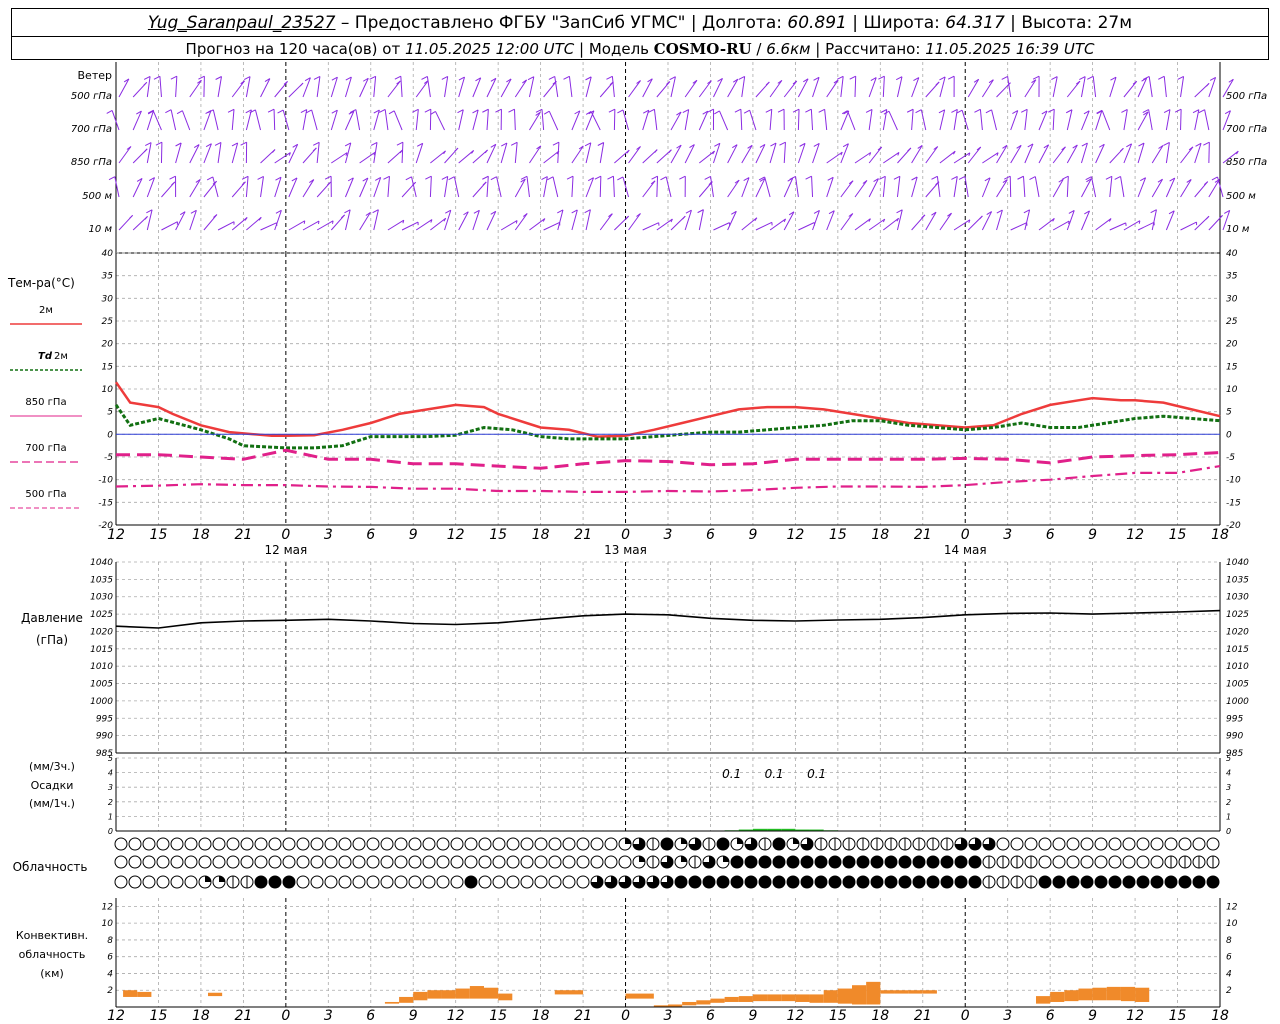 Image resolution: width=1280 pixels, height=1024 pixels. I want to click on precip-tick-right: 5, so click(1228, 758).